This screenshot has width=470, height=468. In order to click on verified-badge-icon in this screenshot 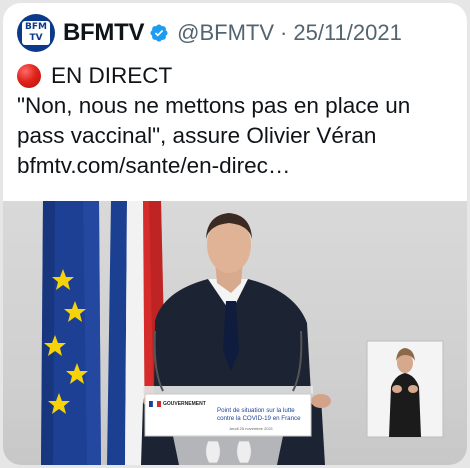, I will do `click(159, 33)`.